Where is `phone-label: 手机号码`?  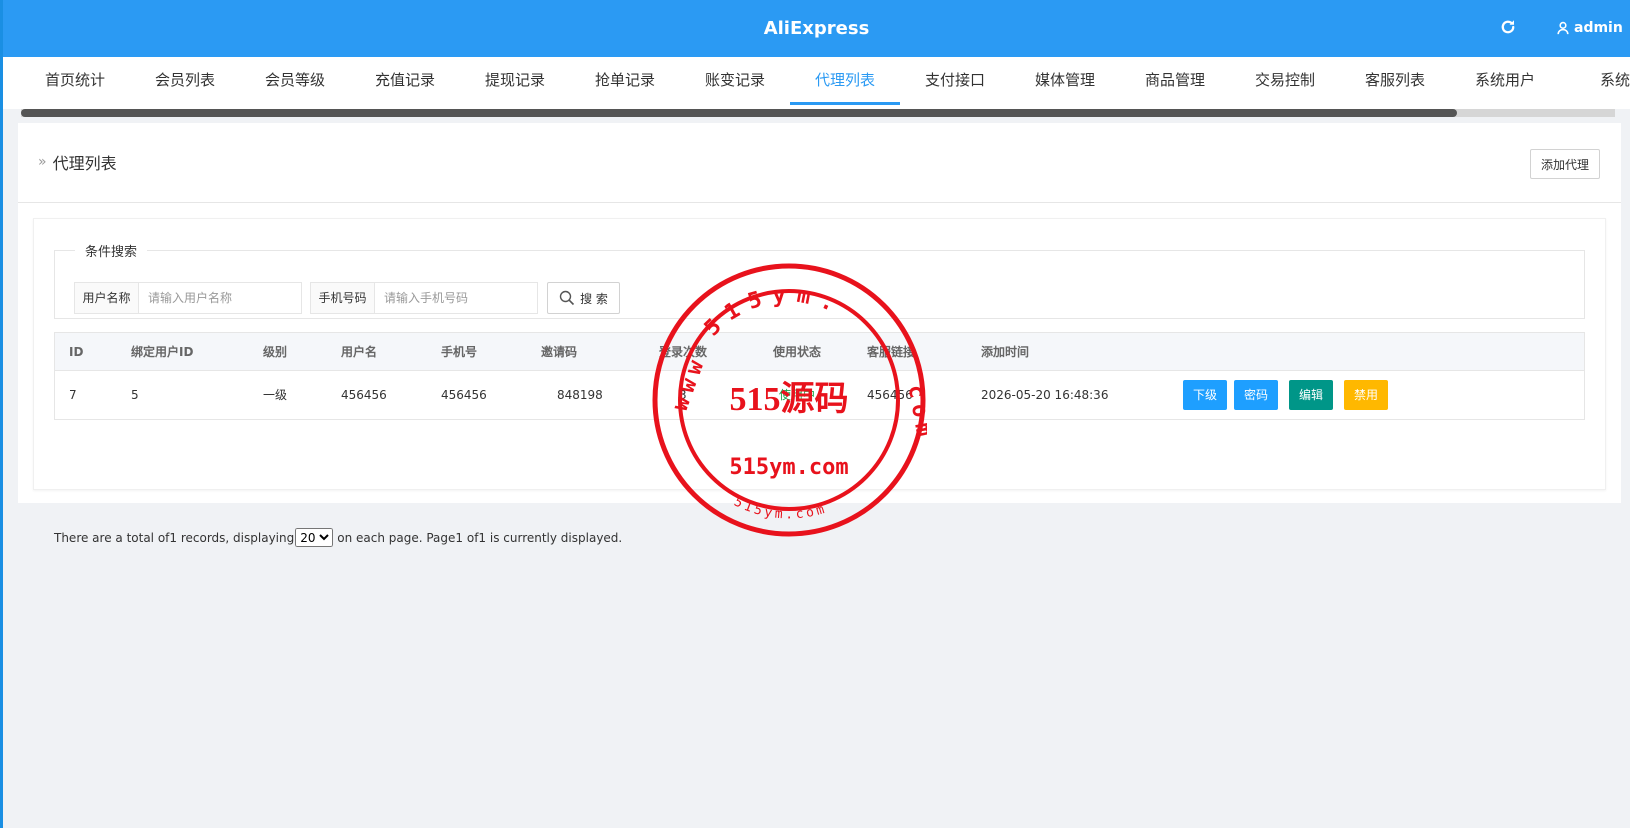
phone-label: 手机号码 is located at coordinates (343, 298).